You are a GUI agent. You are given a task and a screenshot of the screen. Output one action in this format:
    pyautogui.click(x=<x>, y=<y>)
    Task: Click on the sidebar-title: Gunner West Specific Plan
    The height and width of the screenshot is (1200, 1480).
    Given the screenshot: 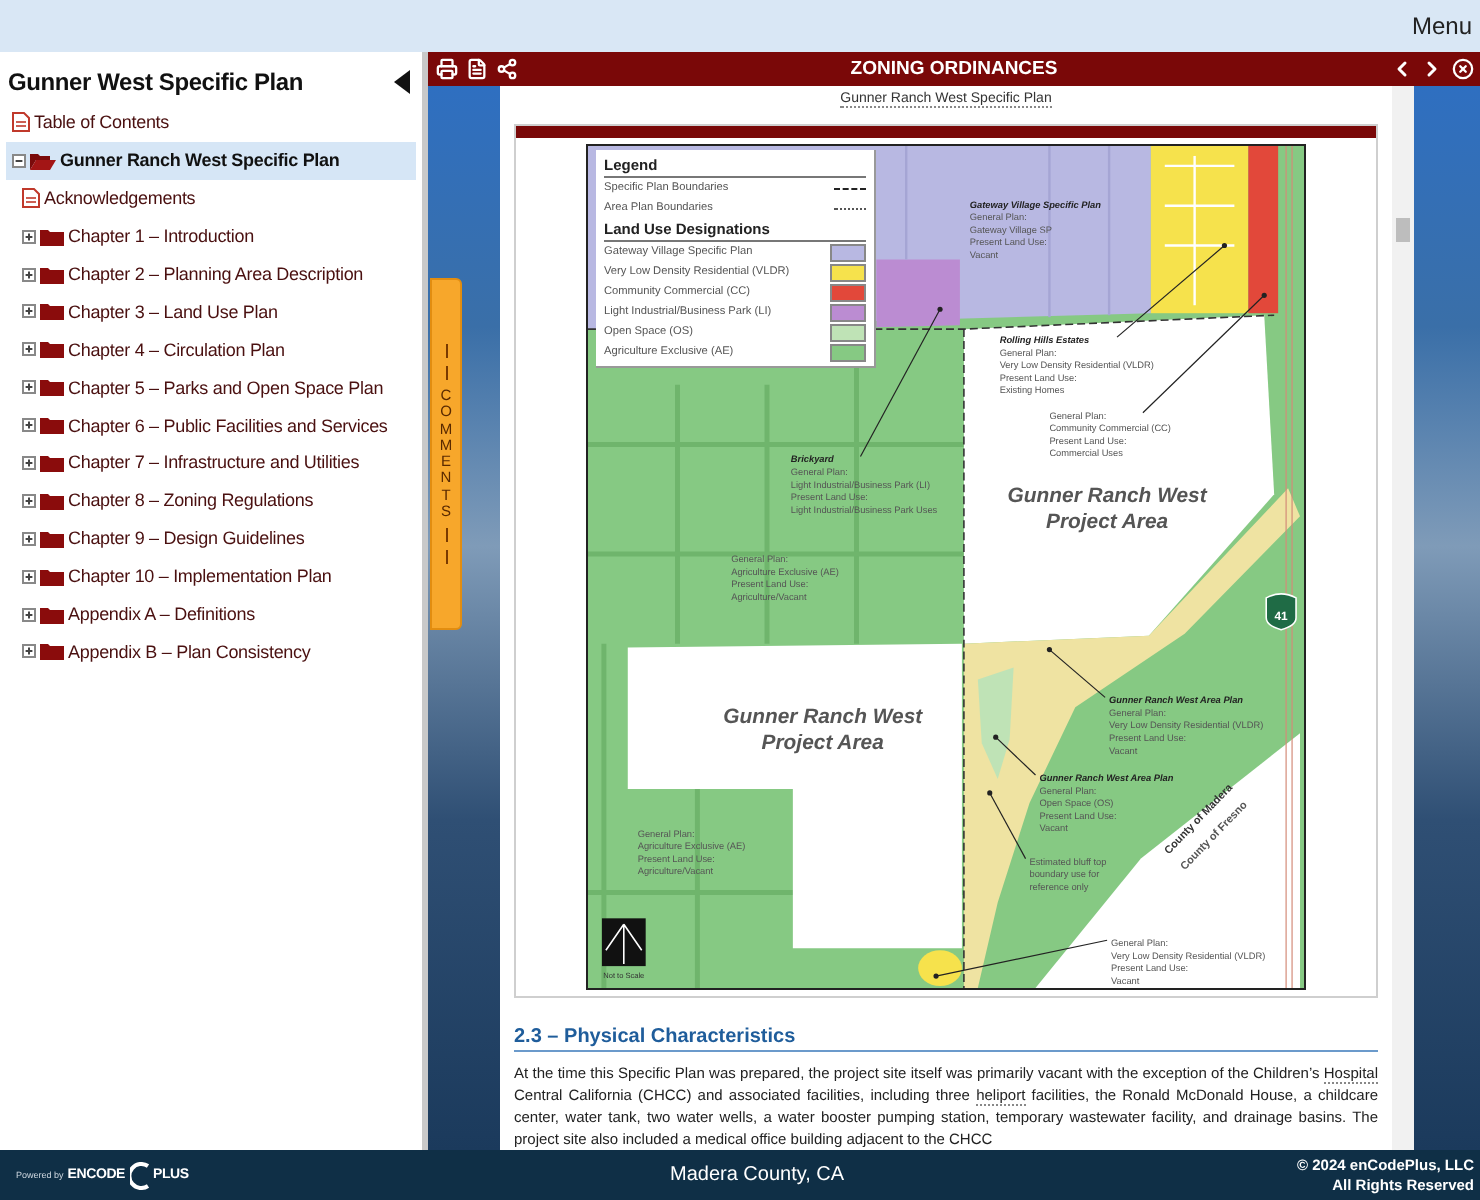 What is the action you would take?
    pyautogui.click(x=155, y=82)
    